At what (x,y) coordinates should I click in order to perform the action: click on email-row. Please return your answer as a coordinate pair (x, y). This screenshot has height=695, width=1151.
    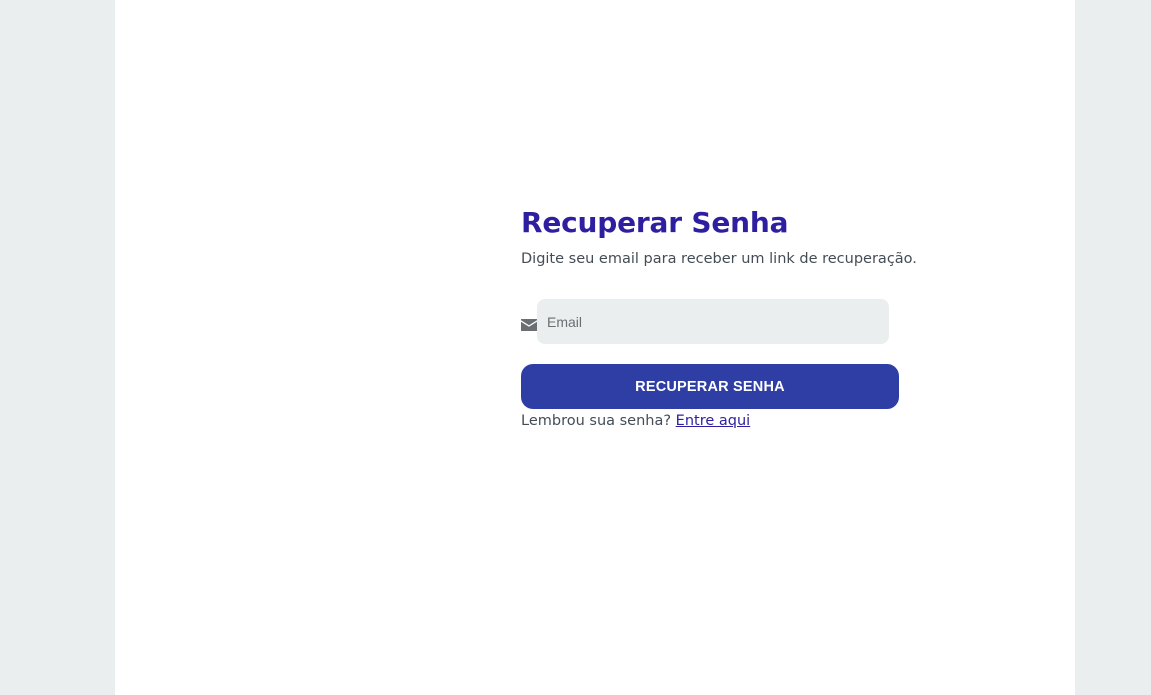
    Looking at the image, I should click on (710, 321).